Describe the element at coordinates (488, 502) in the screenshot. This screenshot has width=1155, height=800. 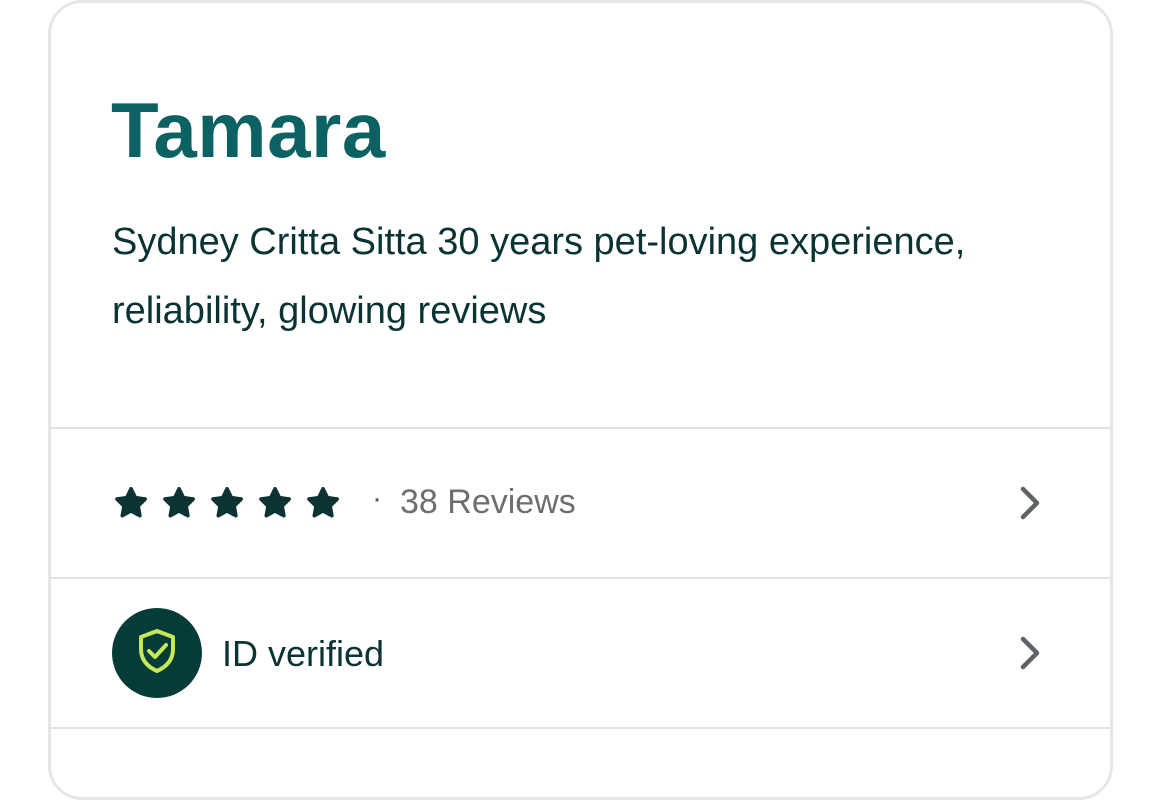
I see `reviews-count-label: 38 Reviews` at that location.